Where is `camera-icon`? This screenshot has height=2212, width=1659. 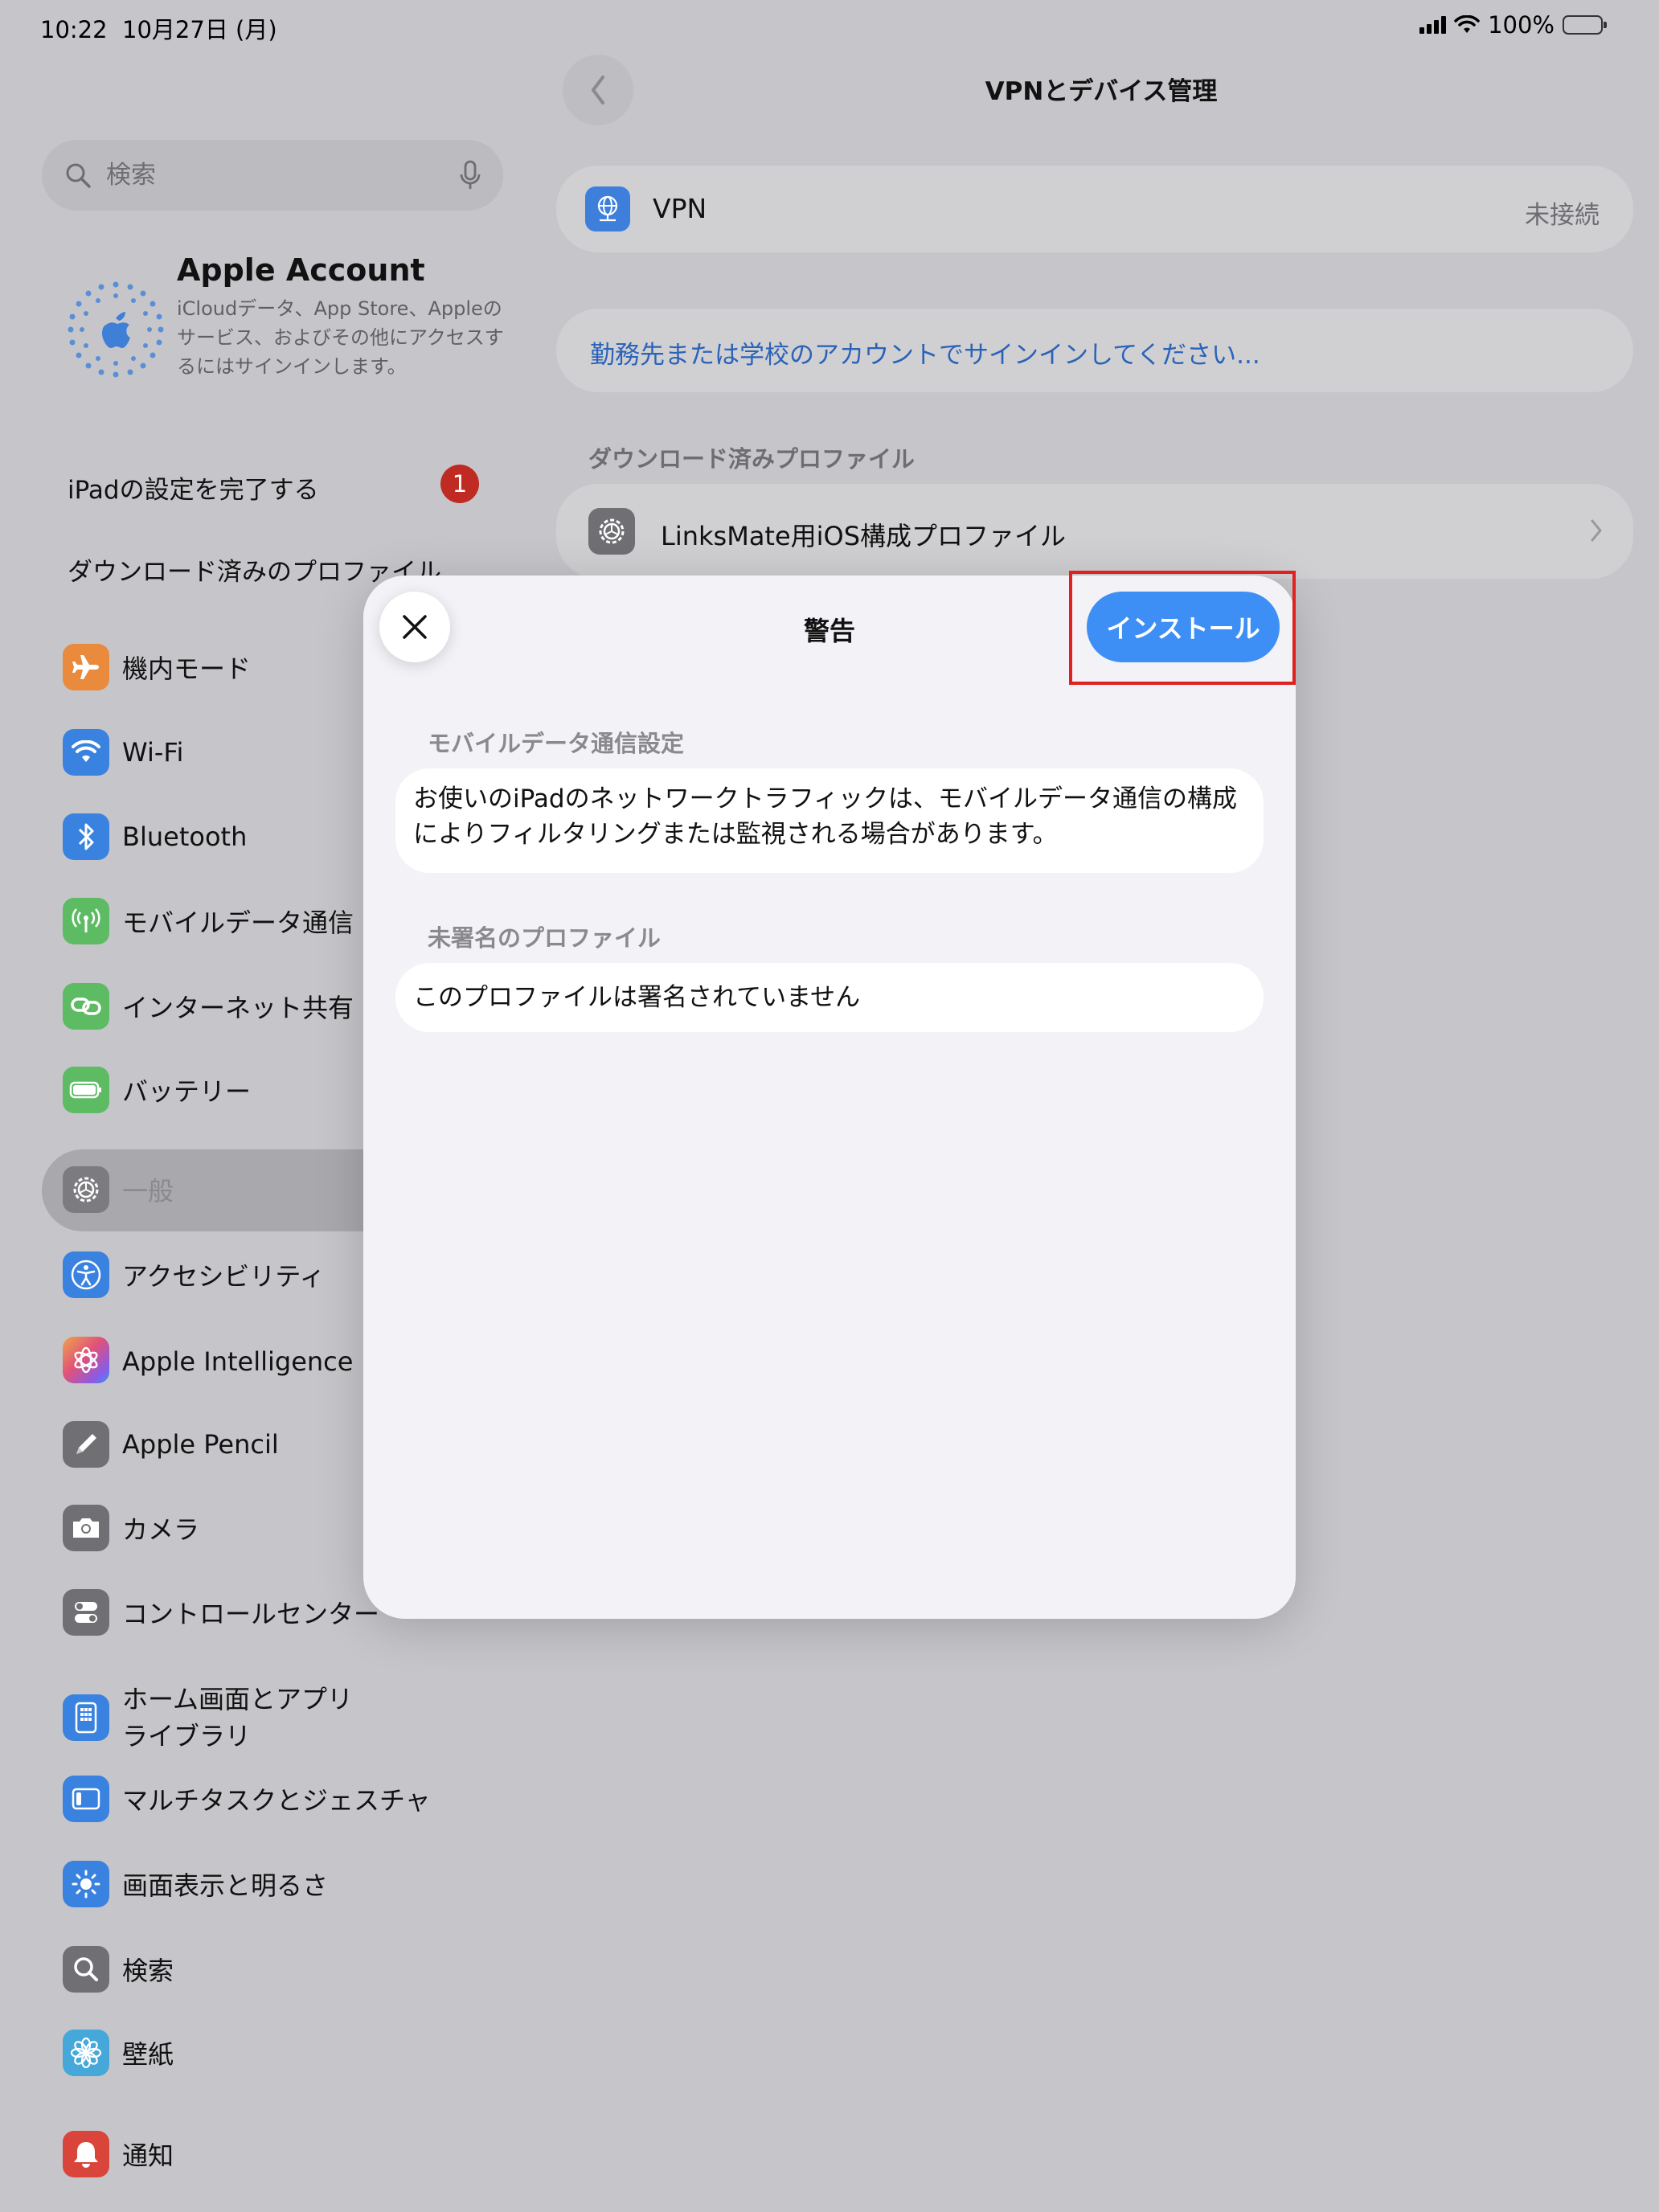 camera-icon is located at coordinates (86, 1528).